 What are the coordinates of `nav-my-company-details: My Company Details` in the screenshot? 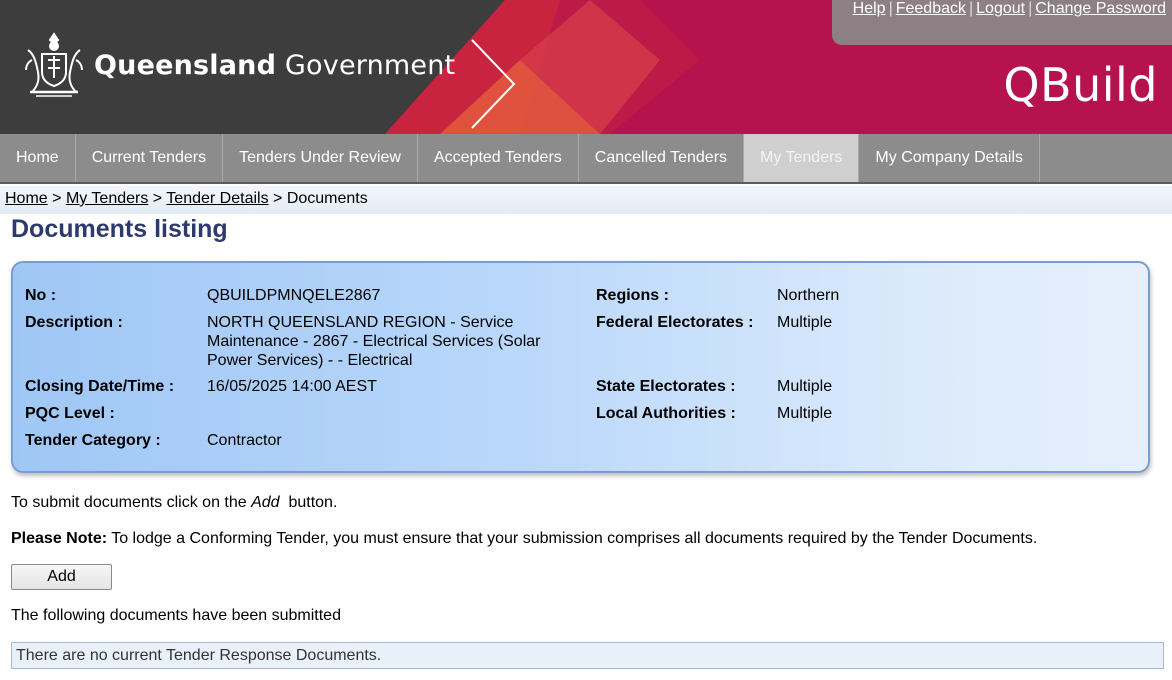 It's located at (950, 158).